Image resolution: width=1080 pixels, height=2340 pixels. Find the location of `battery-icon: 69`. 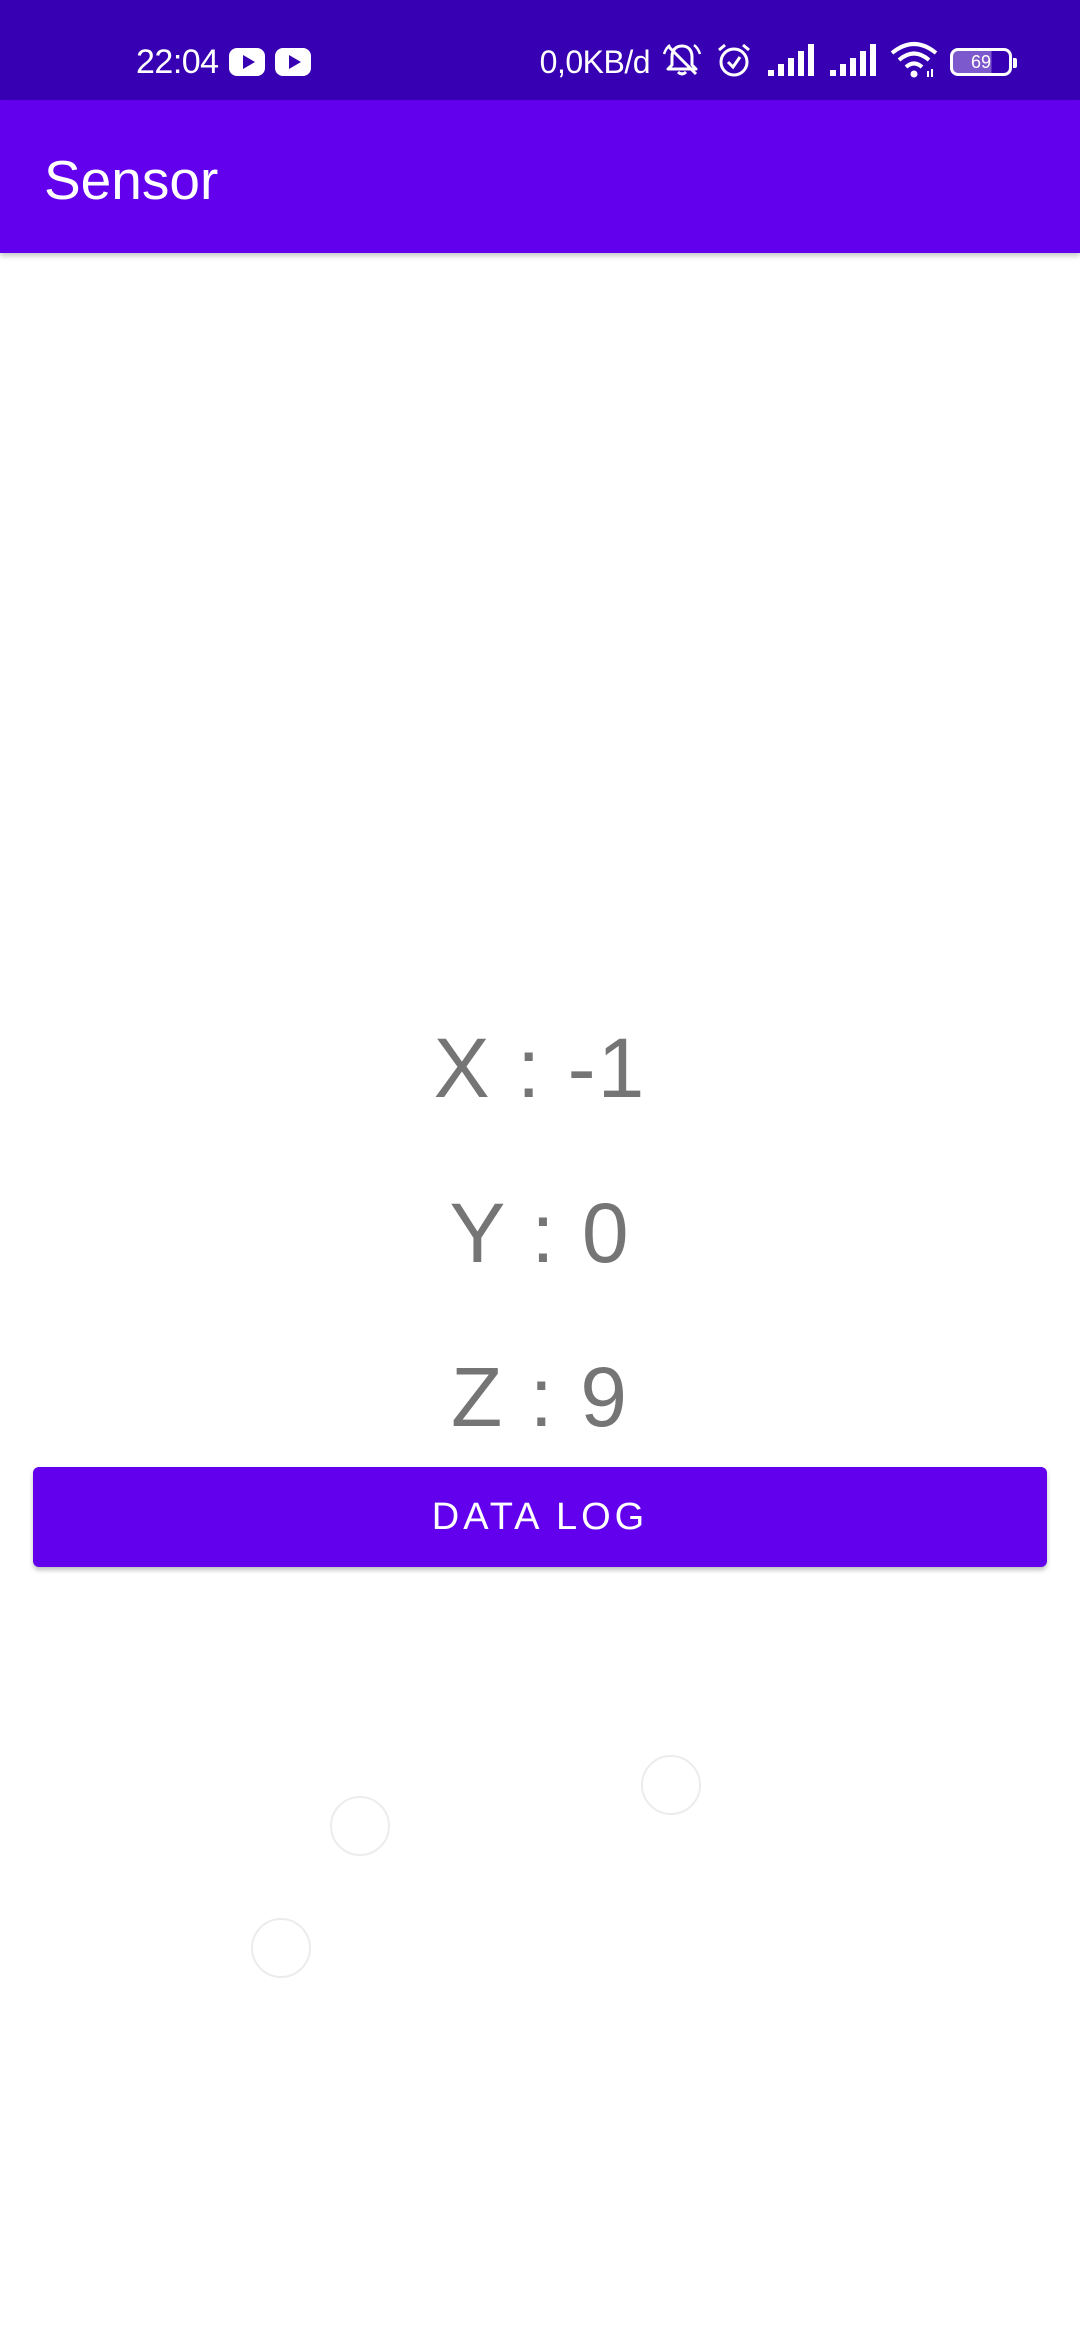

battery-icon: 69 is located at coordinates (983, 62).